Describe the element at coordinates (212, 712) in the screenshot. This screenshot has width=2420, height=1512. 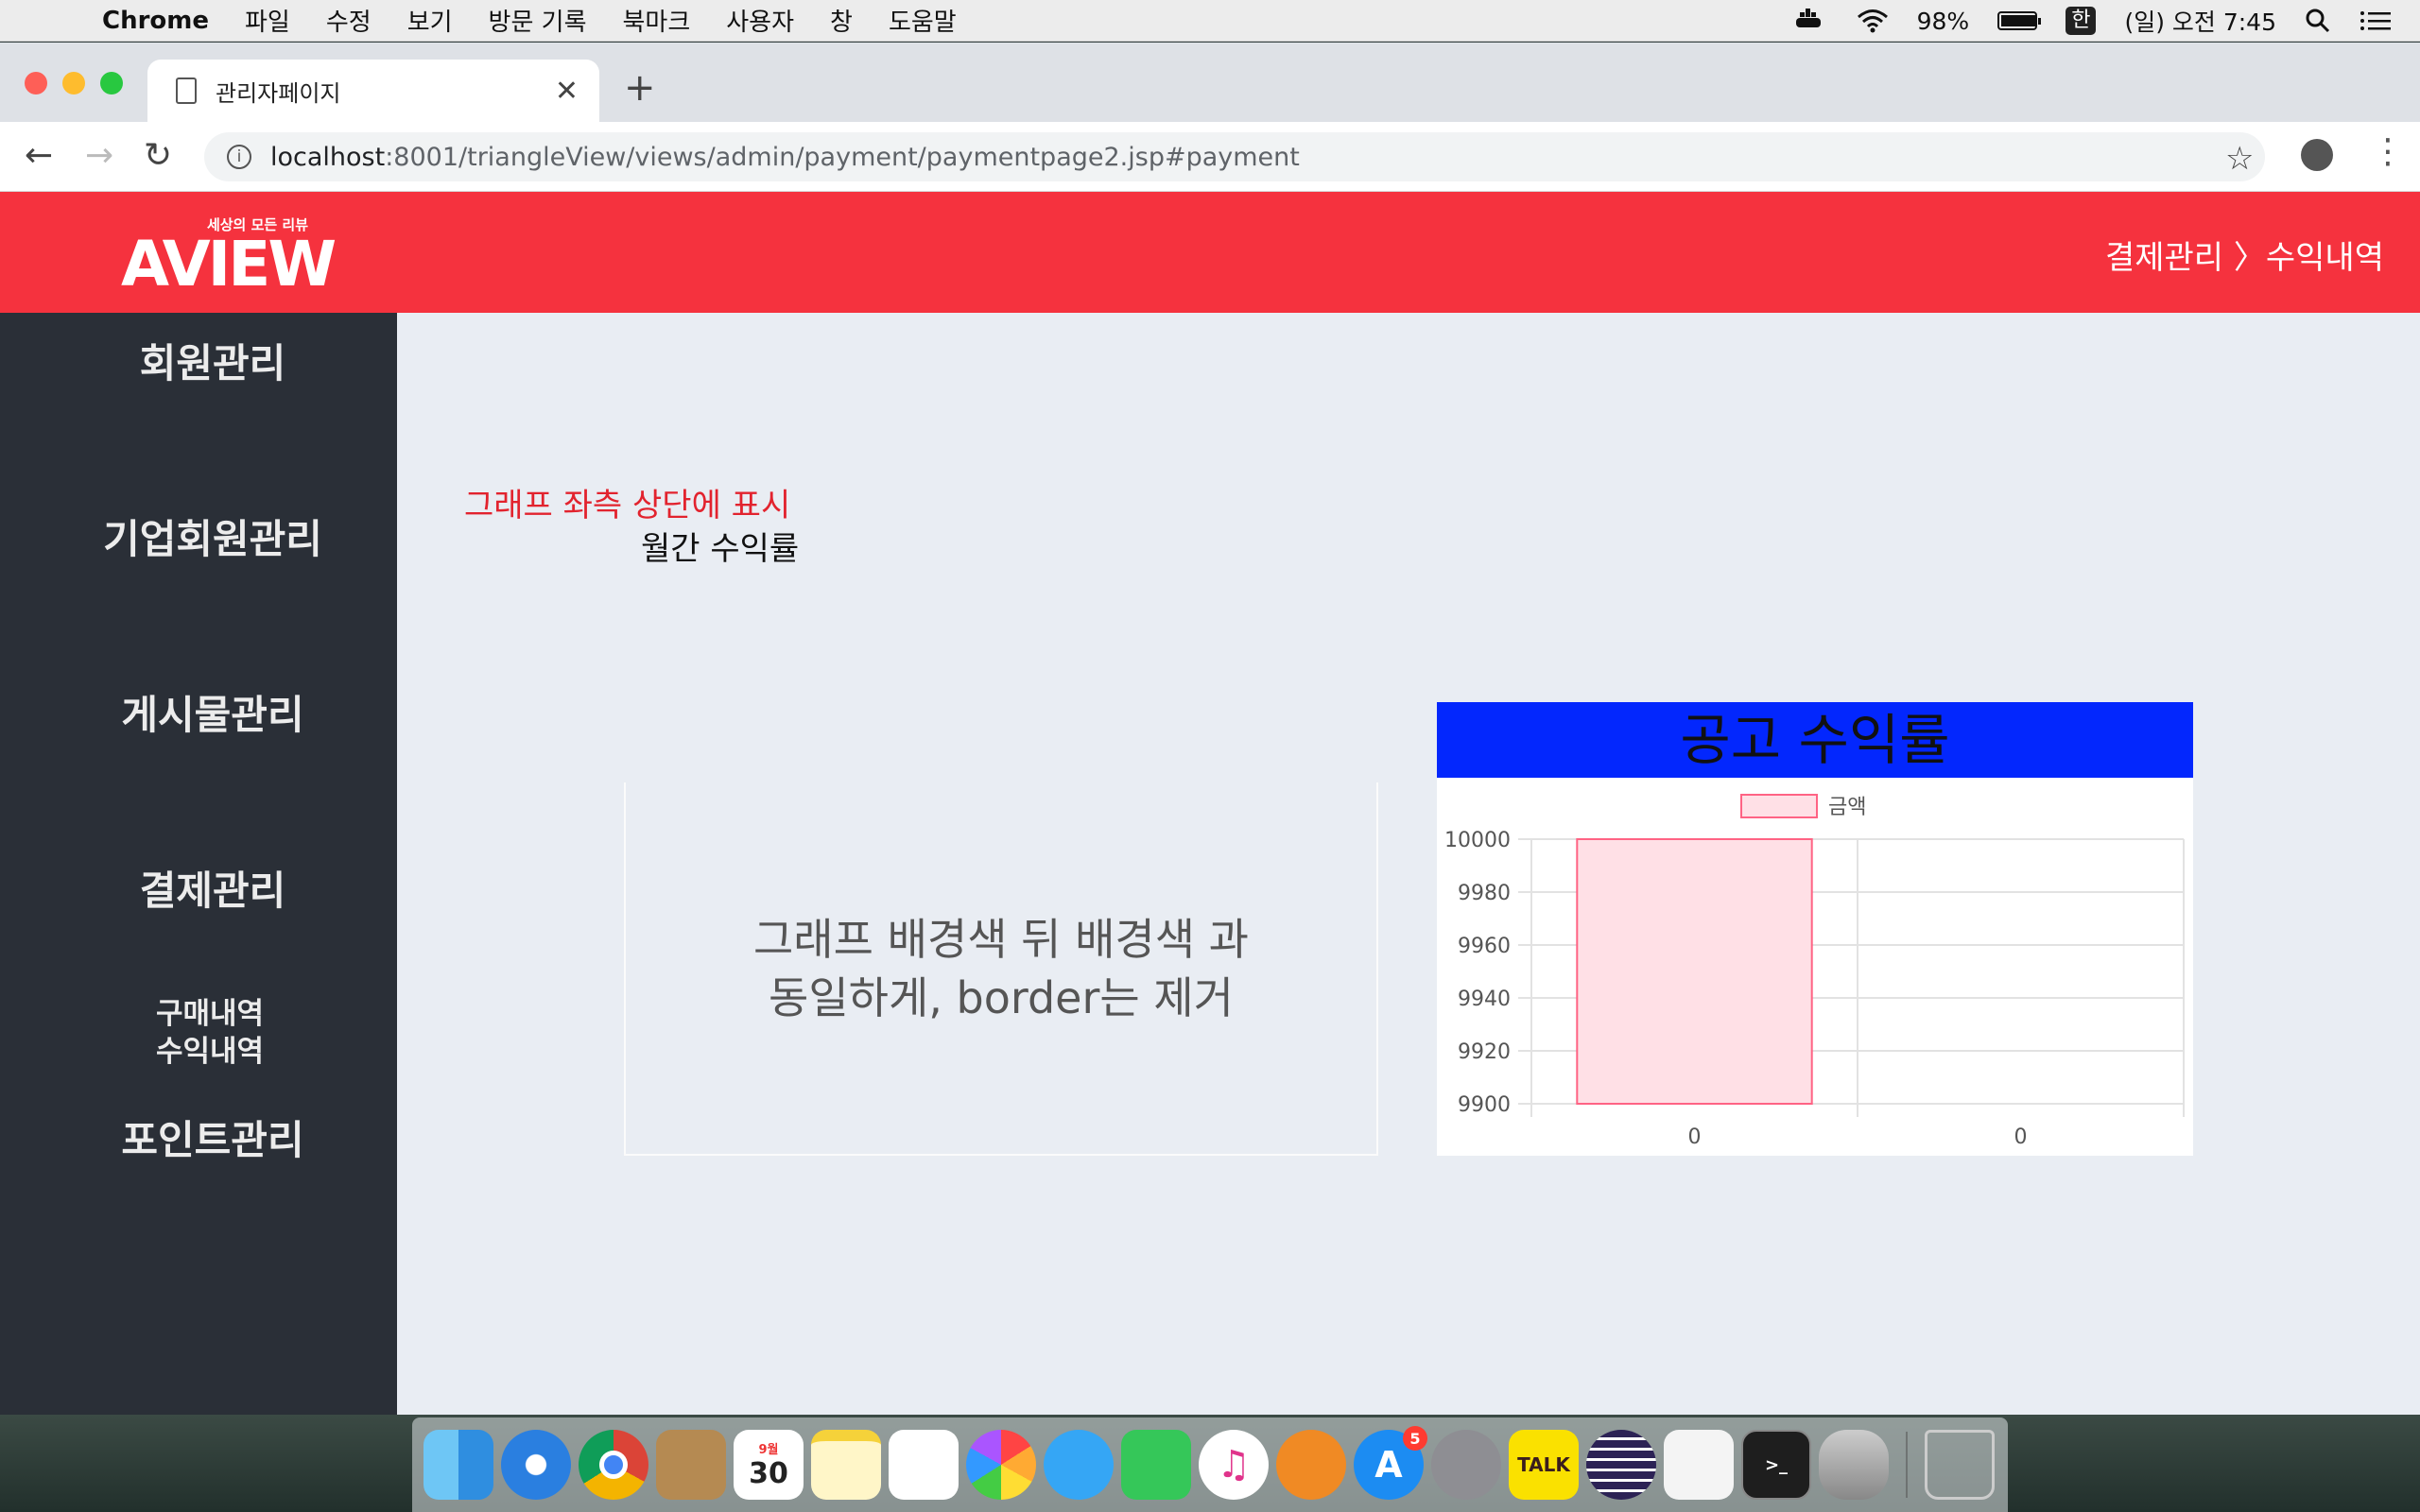
I see `sidebar-item-posts: 게시물관리` at that location.